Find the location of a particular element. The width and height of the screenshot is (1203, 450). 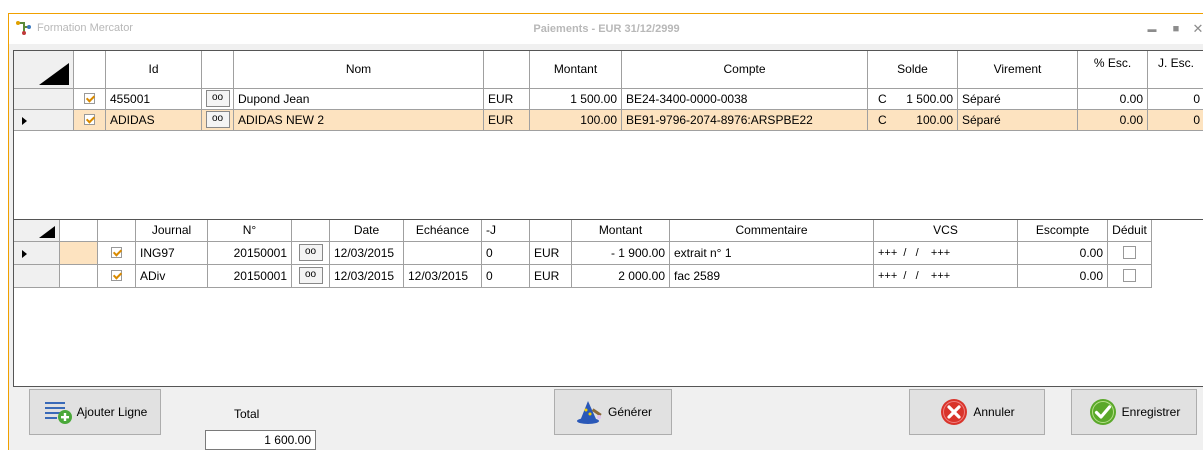

cell-id: 455001 is located at coordinates (154, 99).